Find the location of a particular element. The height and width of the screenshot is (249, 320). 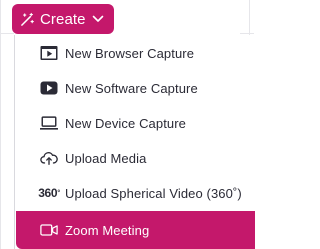

create-button-label: Create is located at coordinates (63, 19).